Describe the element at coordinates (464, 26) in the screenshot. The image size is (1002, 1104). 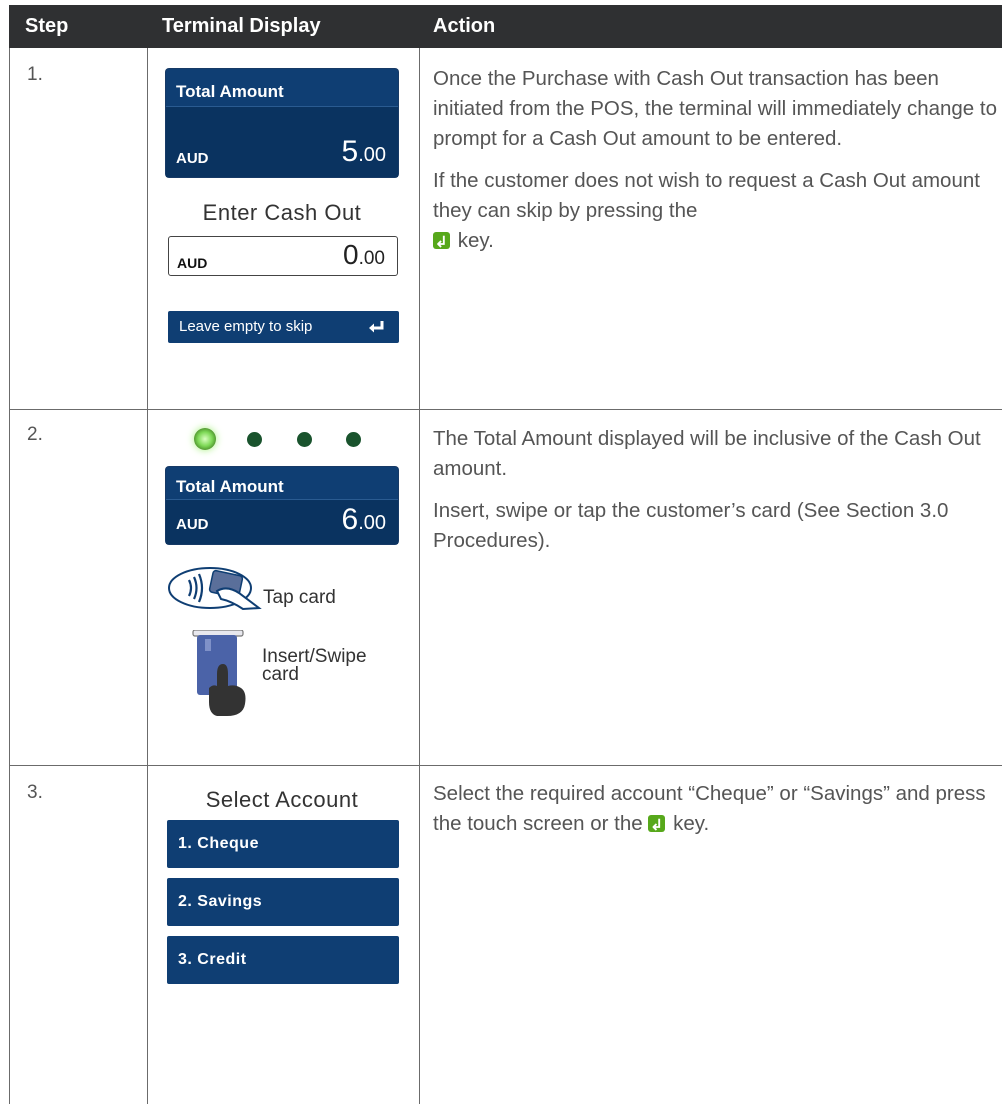
I see `header-action: Action` at that location.